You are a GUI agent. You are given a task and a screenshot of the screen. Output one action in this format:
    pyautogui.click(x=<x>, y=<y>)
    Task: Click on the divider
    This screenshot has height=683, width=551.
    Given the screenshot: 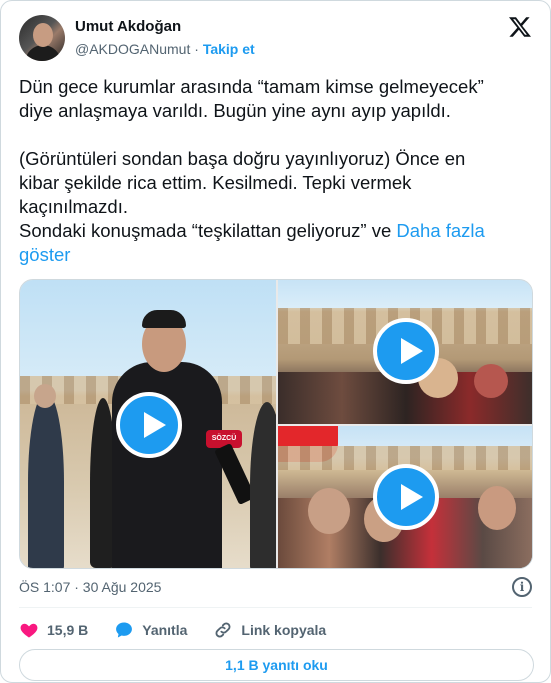 What is the action you would take?
    pyautogui.click(x=275, y=607)
    